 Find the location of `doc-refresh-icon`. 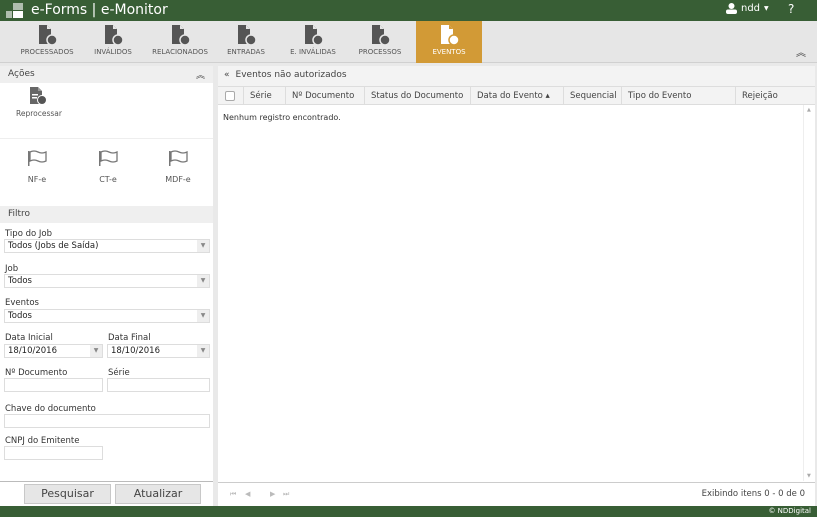

doc-refresh-icon is located at coordinates (38, 96).